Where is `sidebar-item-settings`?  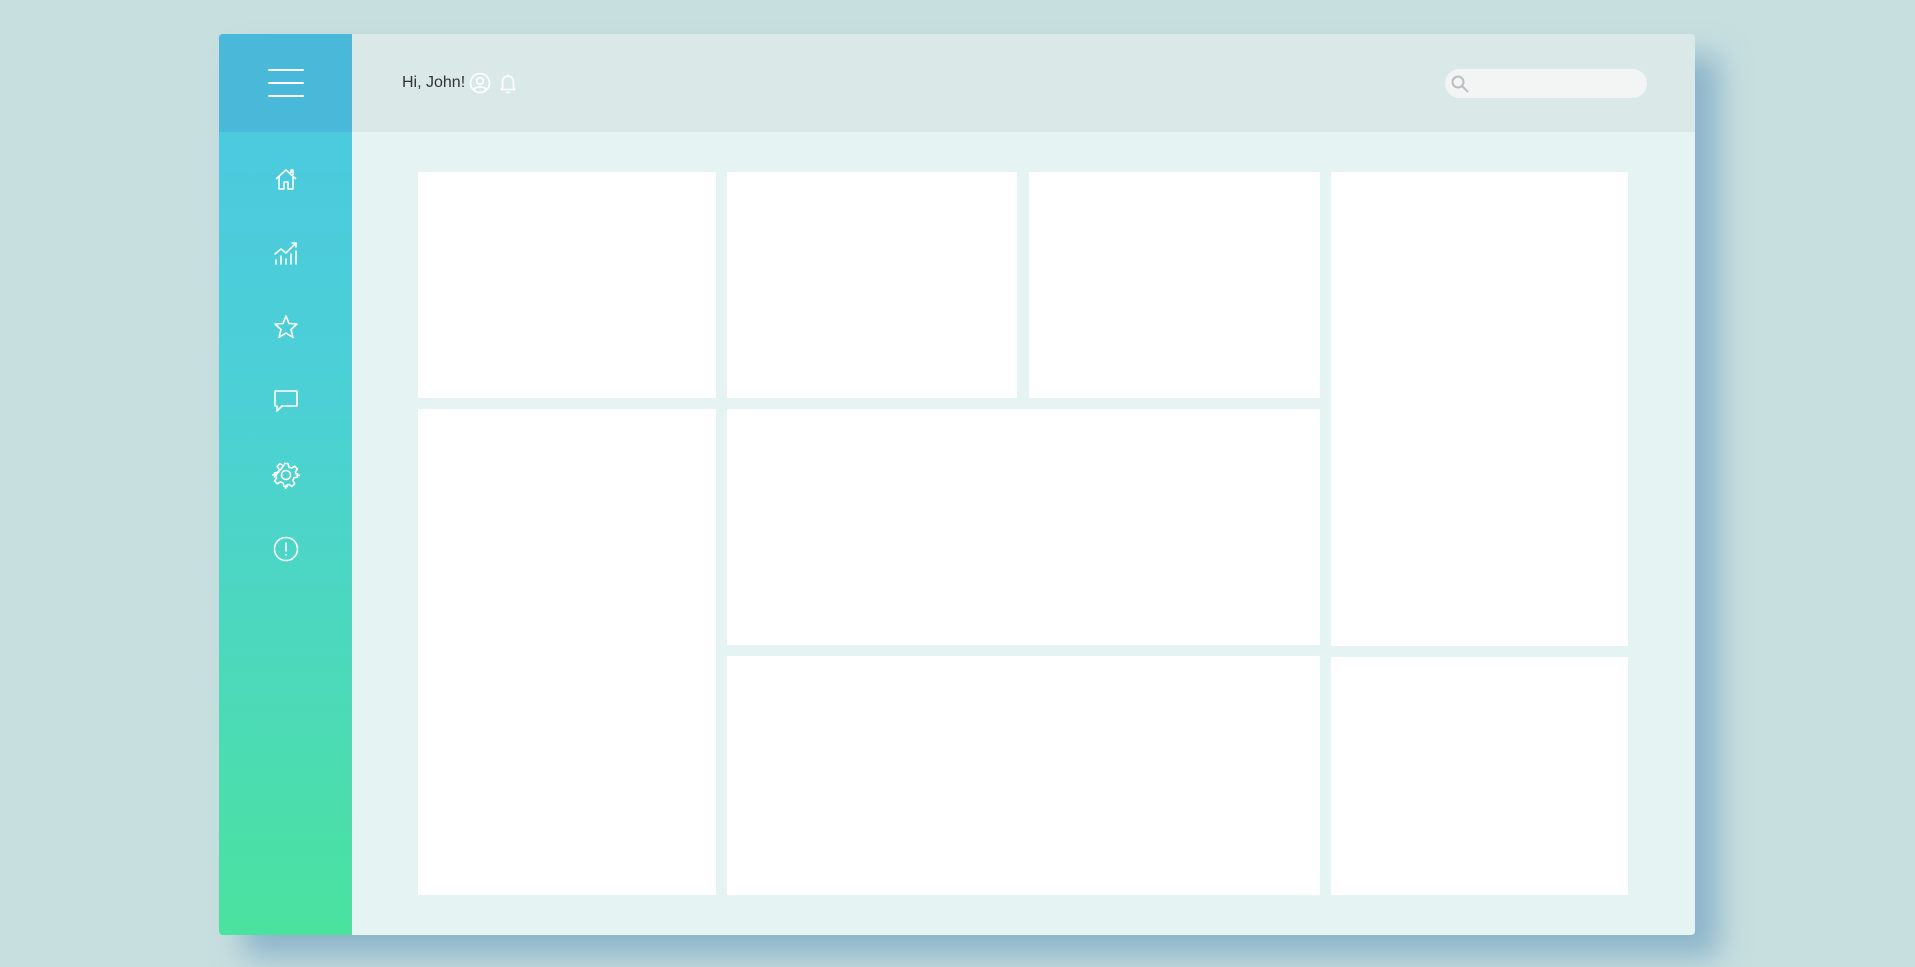
sidebar-item-settings is located at coordinates (285, 475).